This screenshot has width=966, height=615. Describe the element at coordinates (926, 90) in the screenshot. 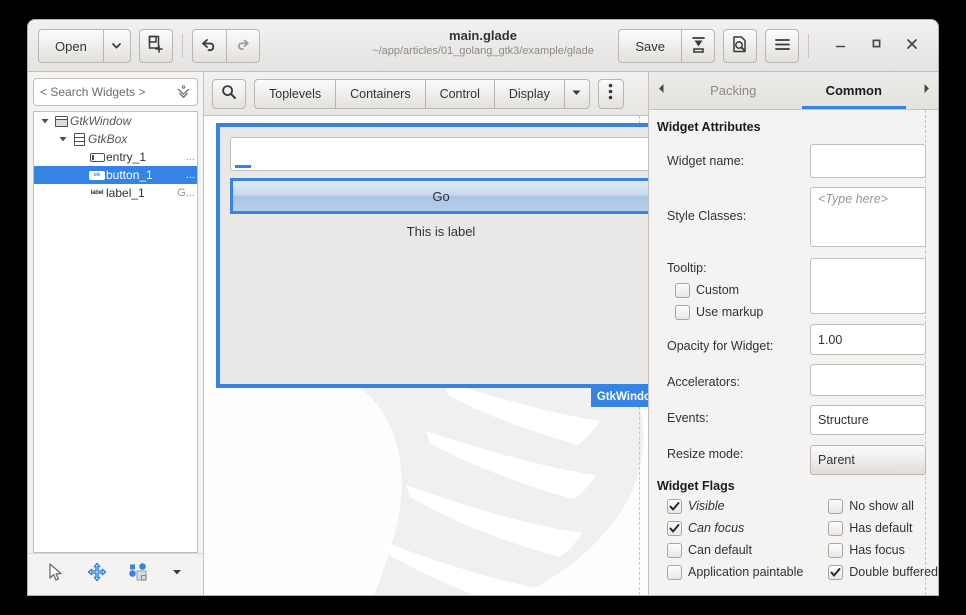

I see `property-tabs-next` at that location.